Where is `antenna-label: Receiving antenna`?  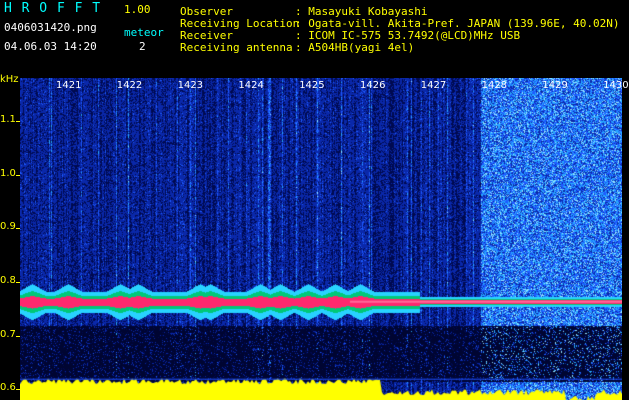
antenna-label: Receiving antenna is located at coordinates (236, 47).